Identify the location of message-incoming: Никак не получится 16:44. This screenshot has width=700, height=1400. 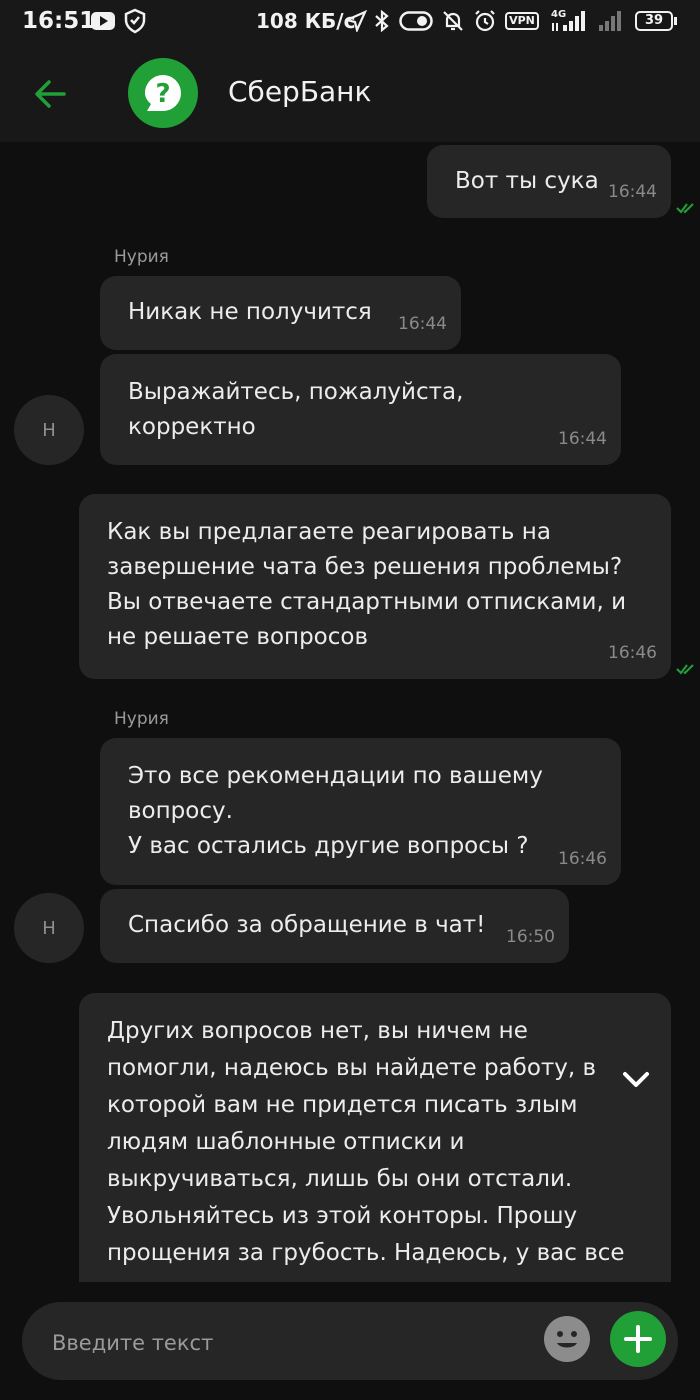
(280, 313).